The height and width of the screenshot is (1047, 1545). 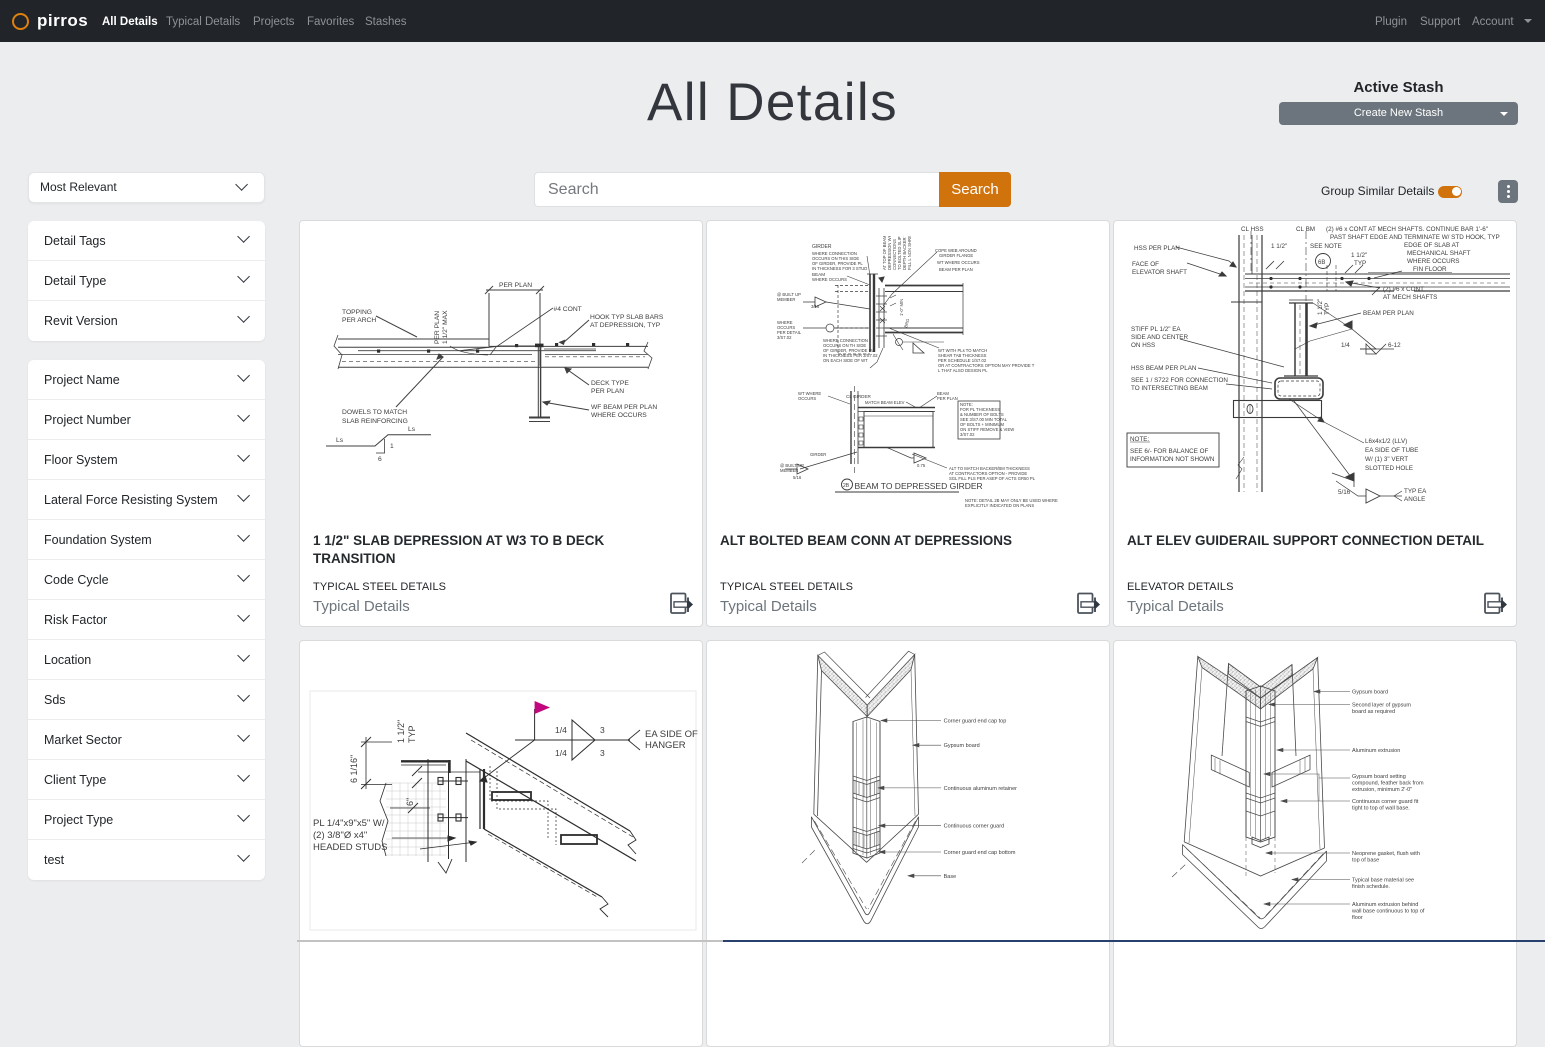 What do you see at coordinates (1394, 345) in the screenshot?
I see `svg-text: 6-12` at bounding box center [1394, 345].